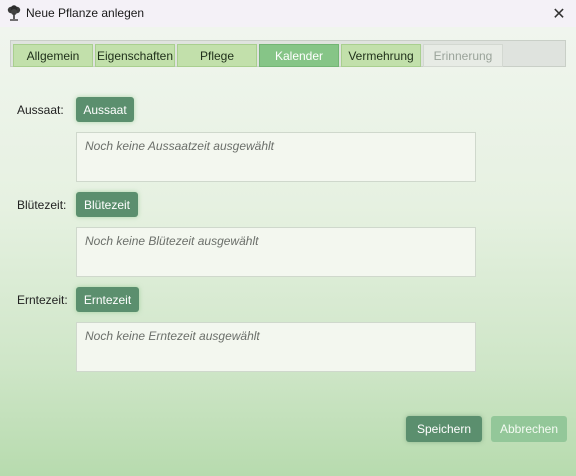 The image size is (576, 476). I want to click on sowing-label: Aussaat:, so click(40, 110).